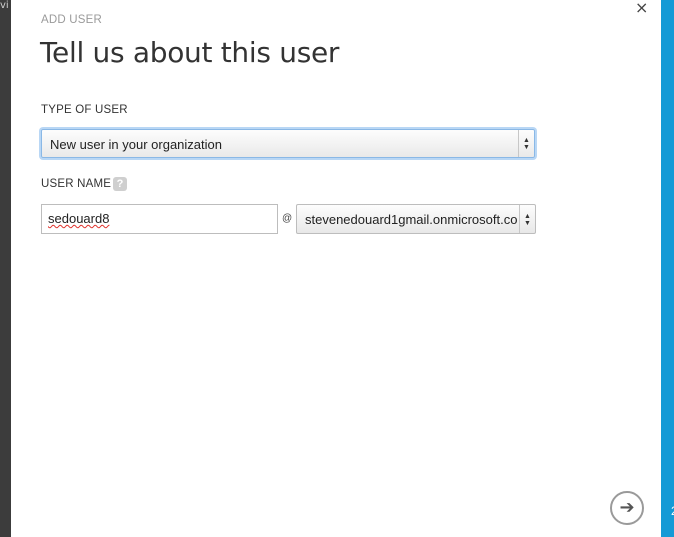  Describe the element at coordinates (76, 184) in the screenshot. I see `user-name-label: USER NAME` at that location.